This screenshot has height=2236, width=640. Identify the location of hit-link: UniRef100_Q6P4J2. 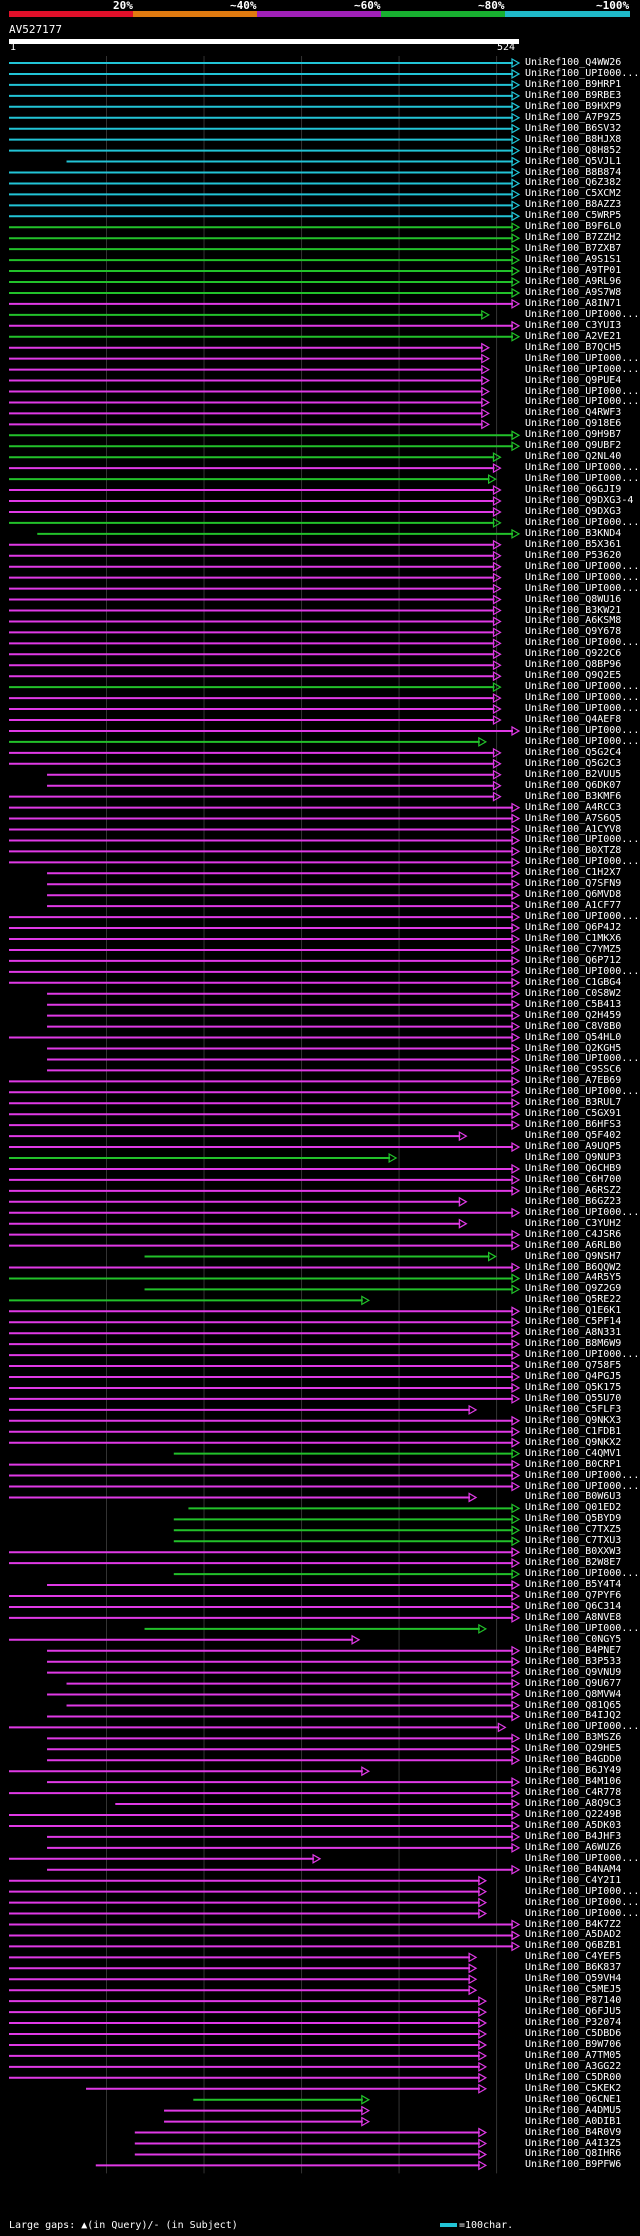
(573, 927).